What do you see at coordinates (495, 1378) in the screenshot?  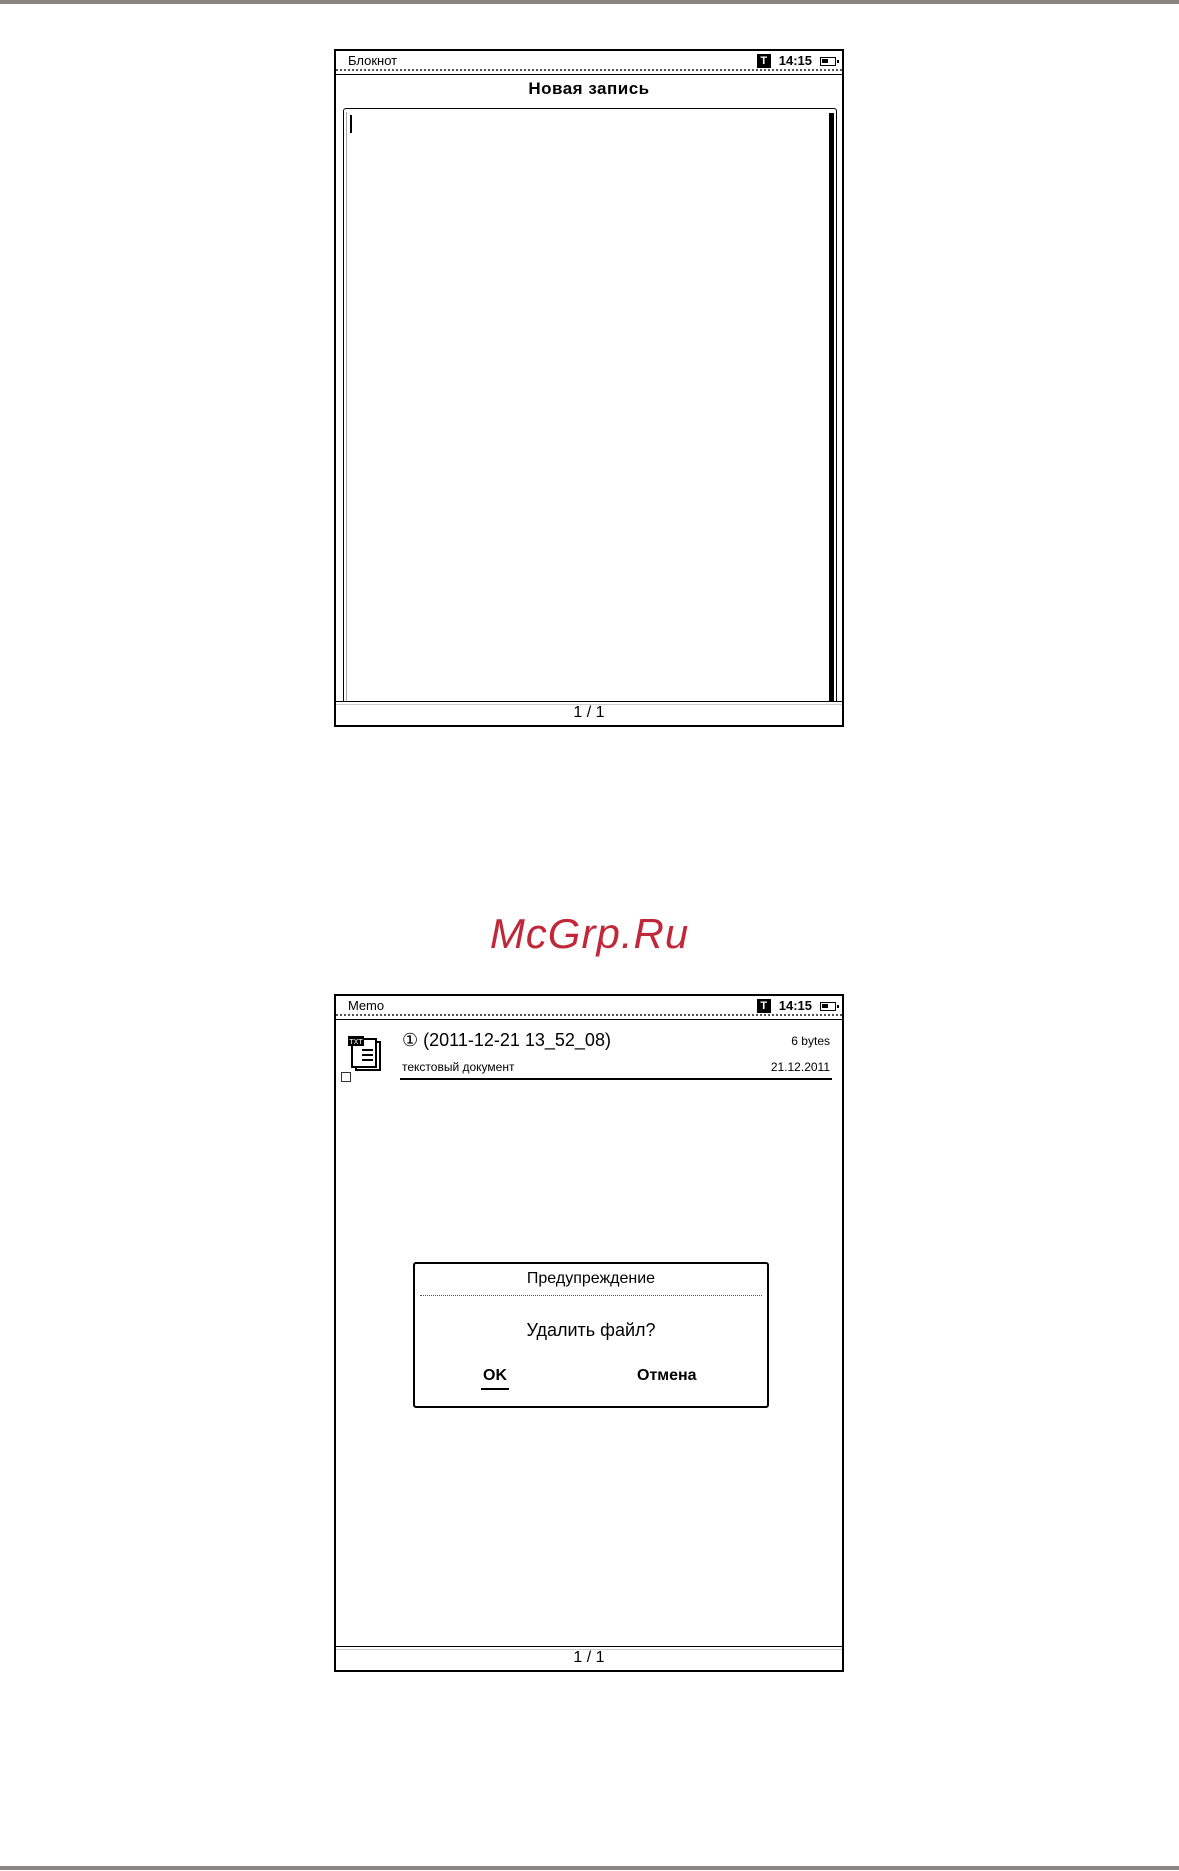 I see `ok-button: OK` at bounding box center [495, 1378].